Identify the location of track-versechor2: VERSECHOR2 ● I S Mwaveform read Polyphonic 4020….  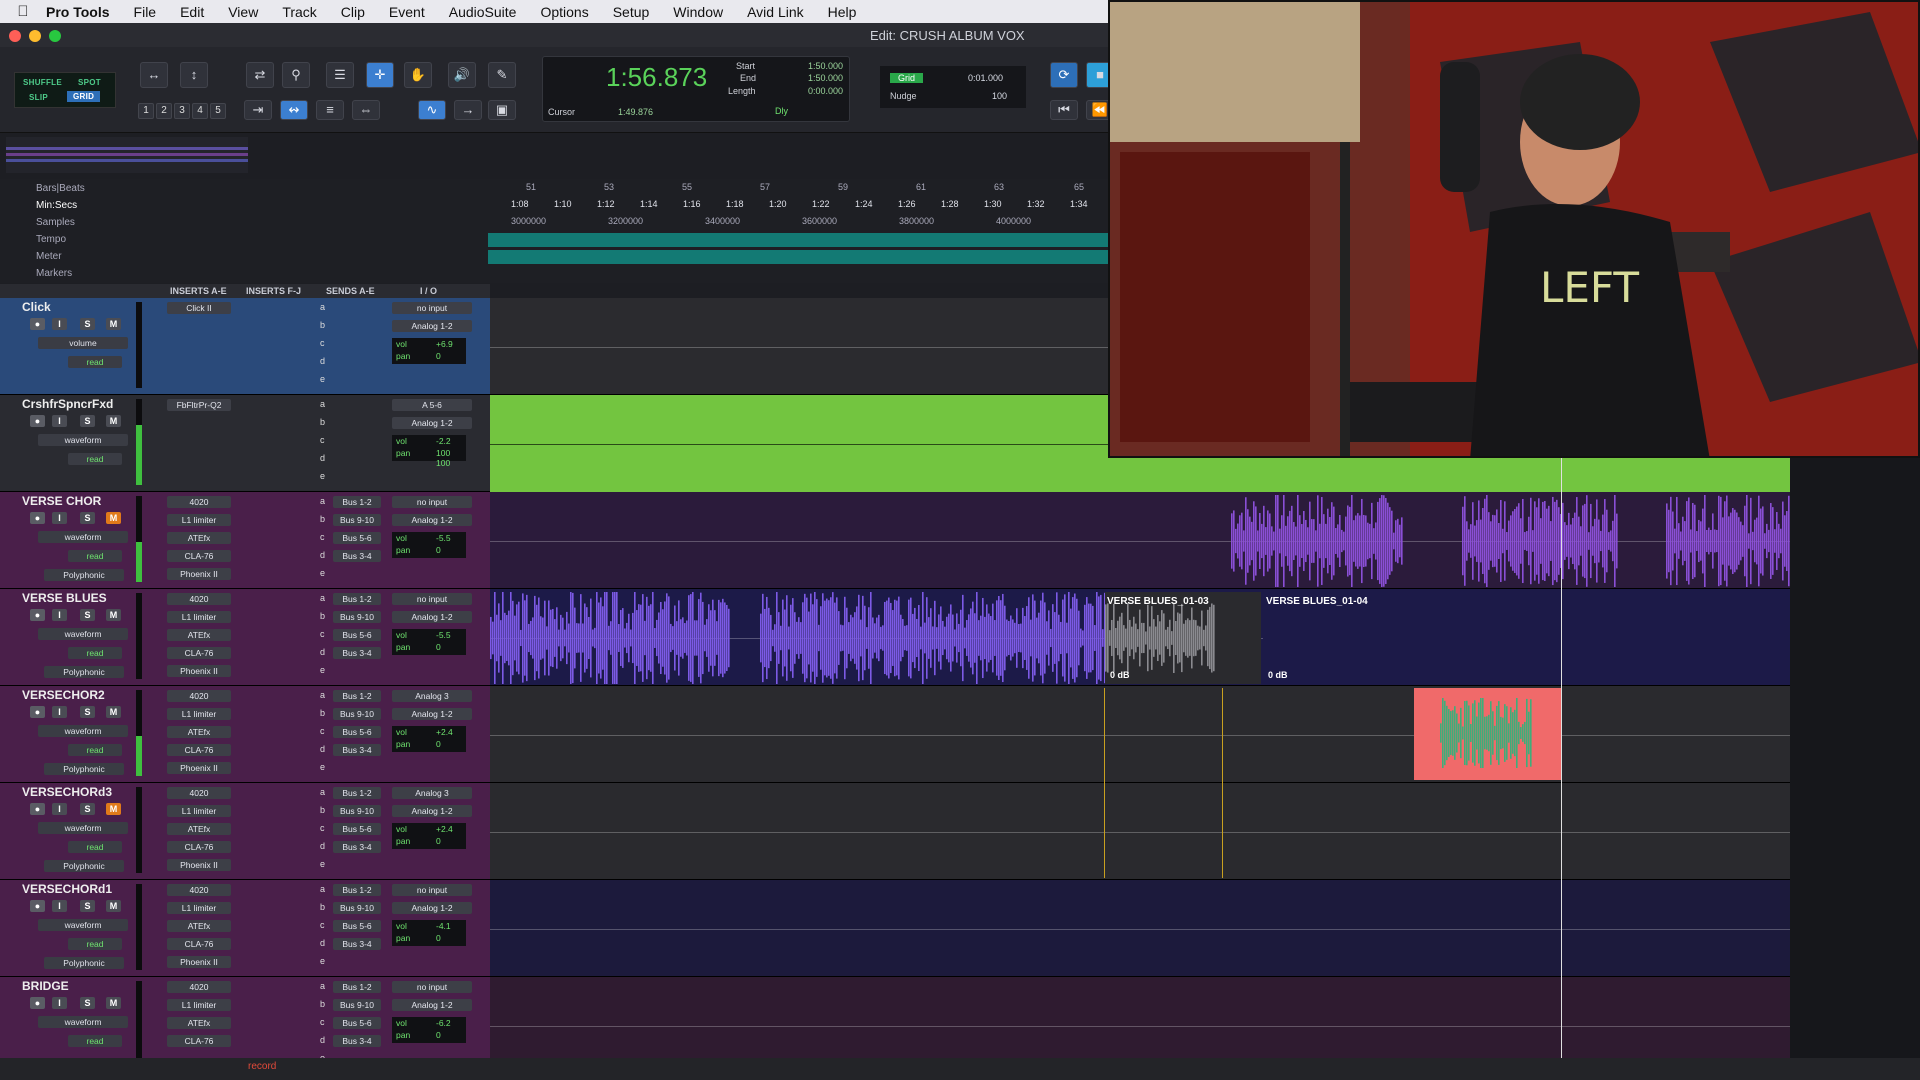
(245, 734).